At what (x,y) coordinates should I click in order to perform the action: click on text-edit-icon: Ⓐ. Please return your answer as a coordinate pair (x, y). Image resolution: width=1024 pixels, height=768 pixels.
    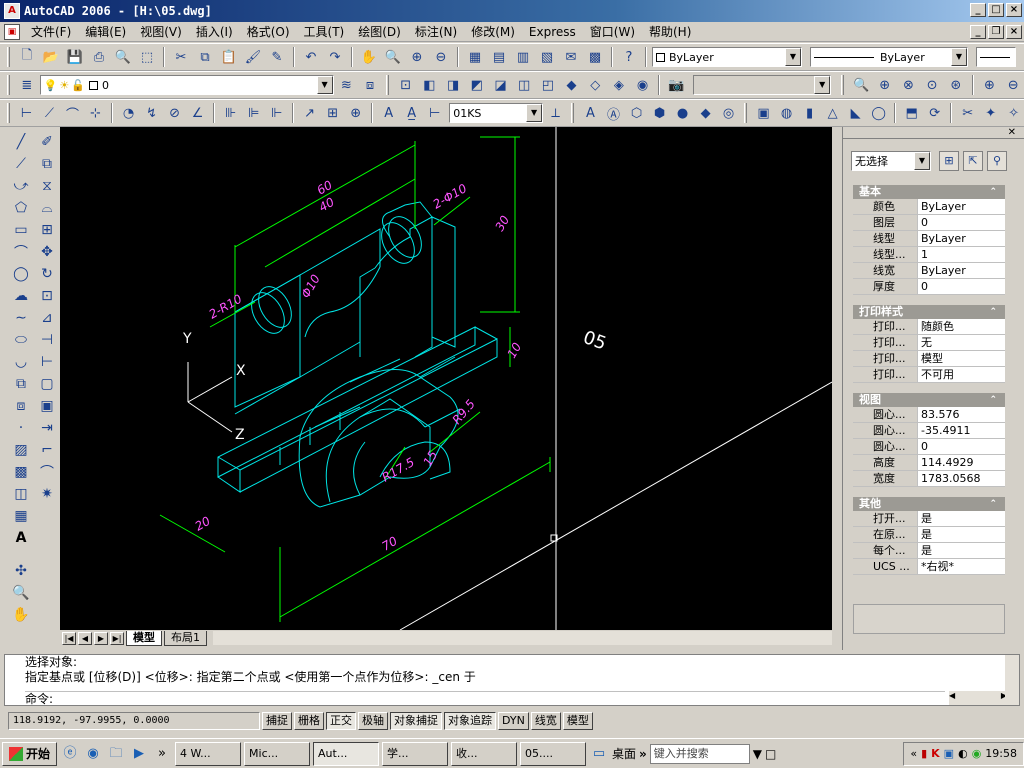
    Looking at the image, I should click on (613, 113).